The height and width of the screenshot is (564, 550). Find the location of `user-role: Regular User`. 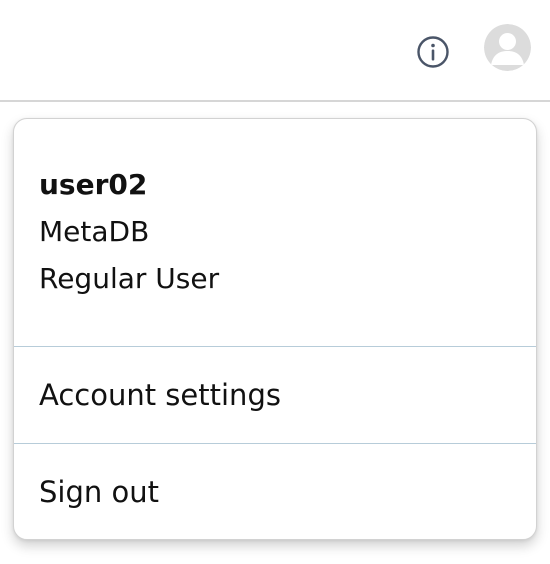

user-role: Regular User is located at coordinates (129, 278).